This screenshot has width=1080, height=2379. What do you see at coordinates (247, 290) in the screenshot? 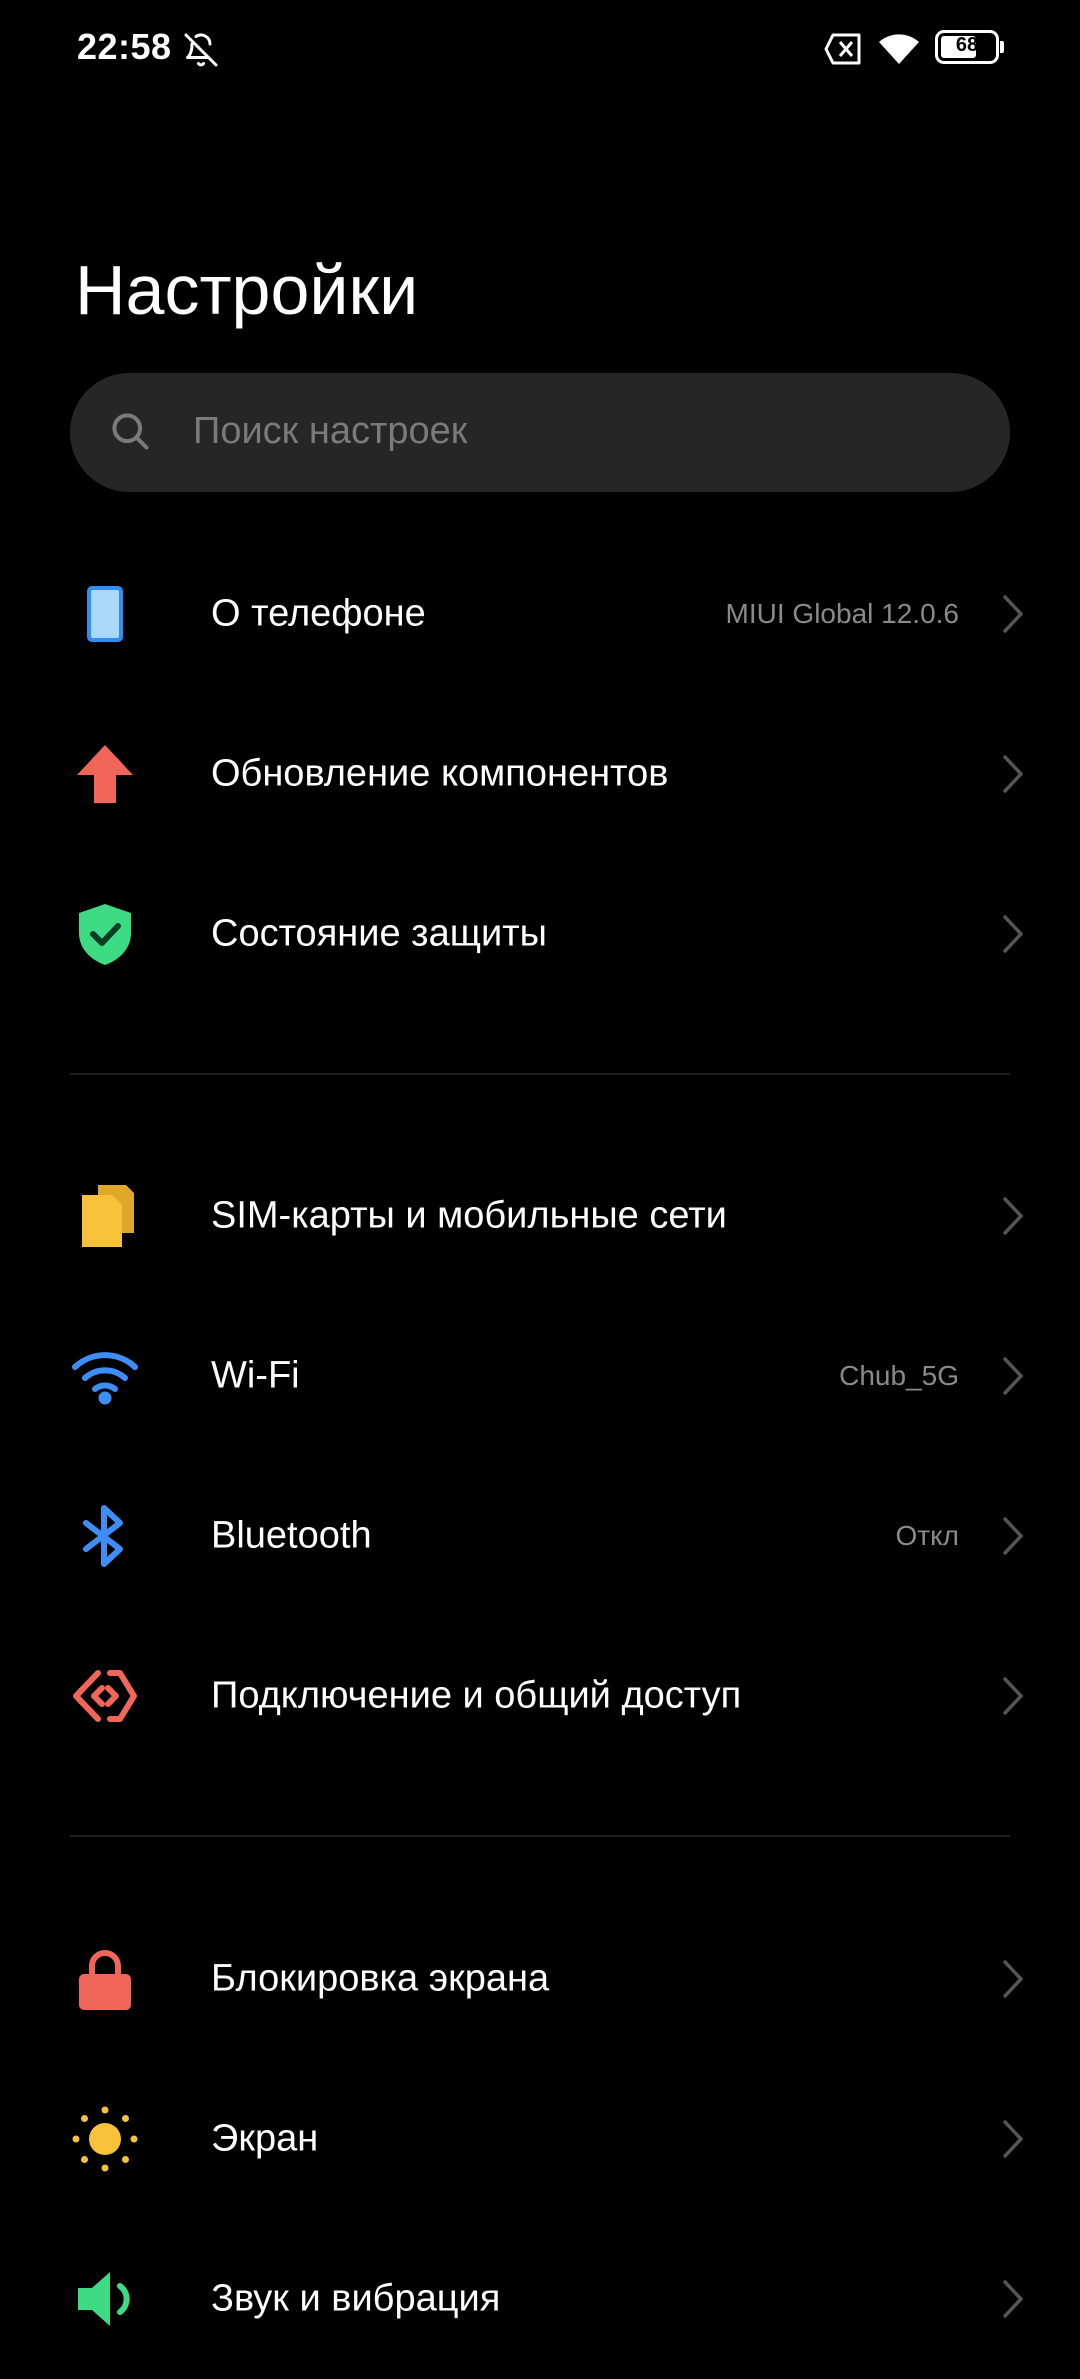
I see `page-title: Настройки` at bounding box center [247, 290].